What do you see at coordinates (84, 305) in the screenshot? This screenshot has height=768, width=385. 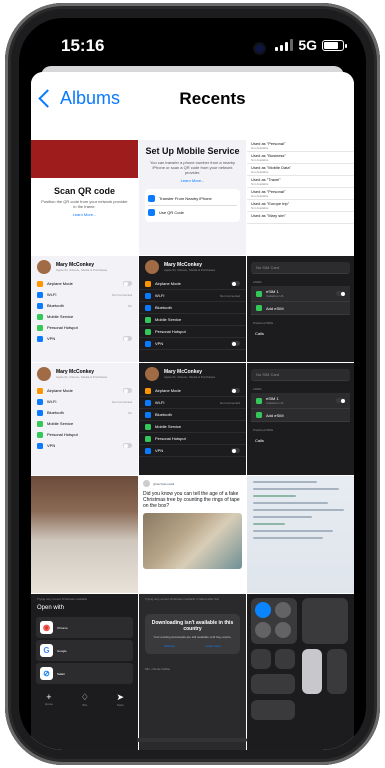 I see `settings-row: Bluetooth On` at bounding box center [84, 305].